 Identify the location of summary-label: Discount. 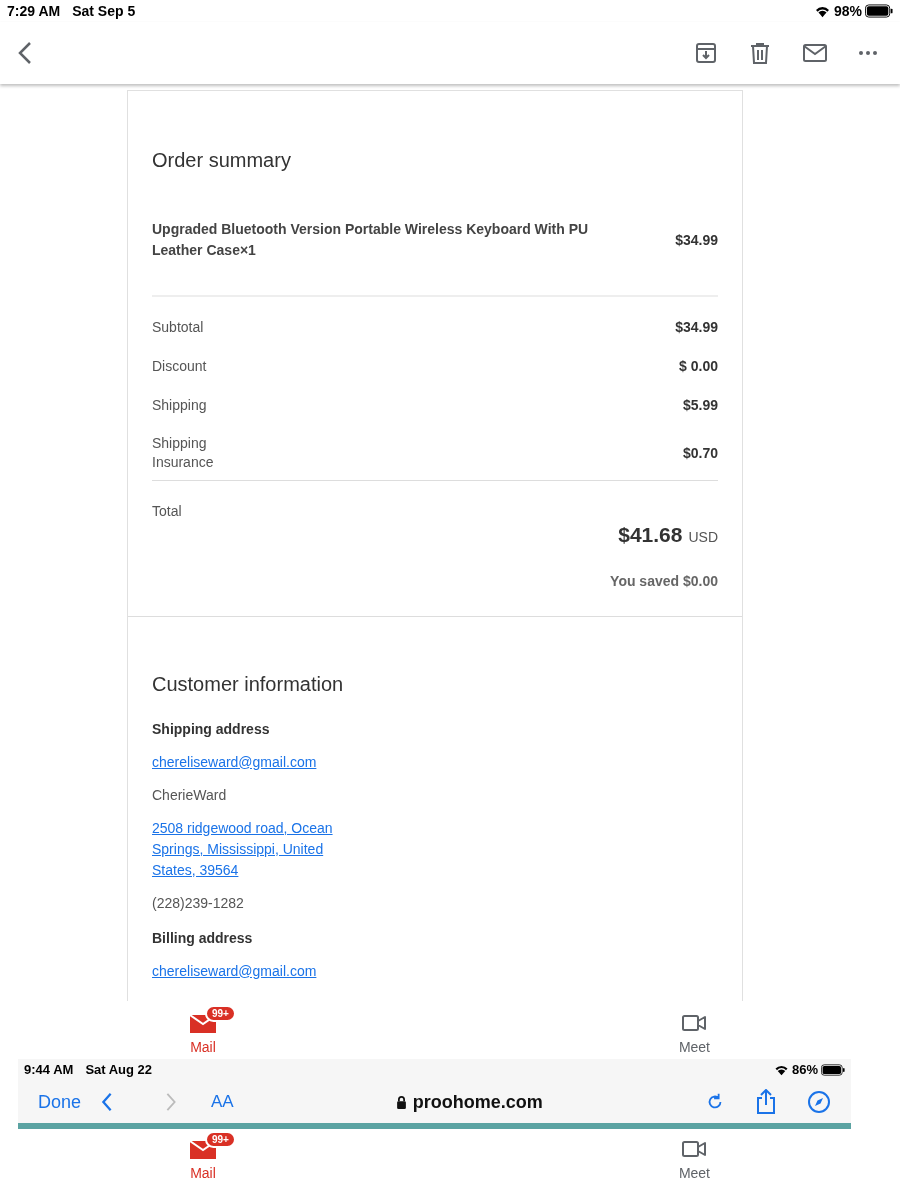
(180, 366).